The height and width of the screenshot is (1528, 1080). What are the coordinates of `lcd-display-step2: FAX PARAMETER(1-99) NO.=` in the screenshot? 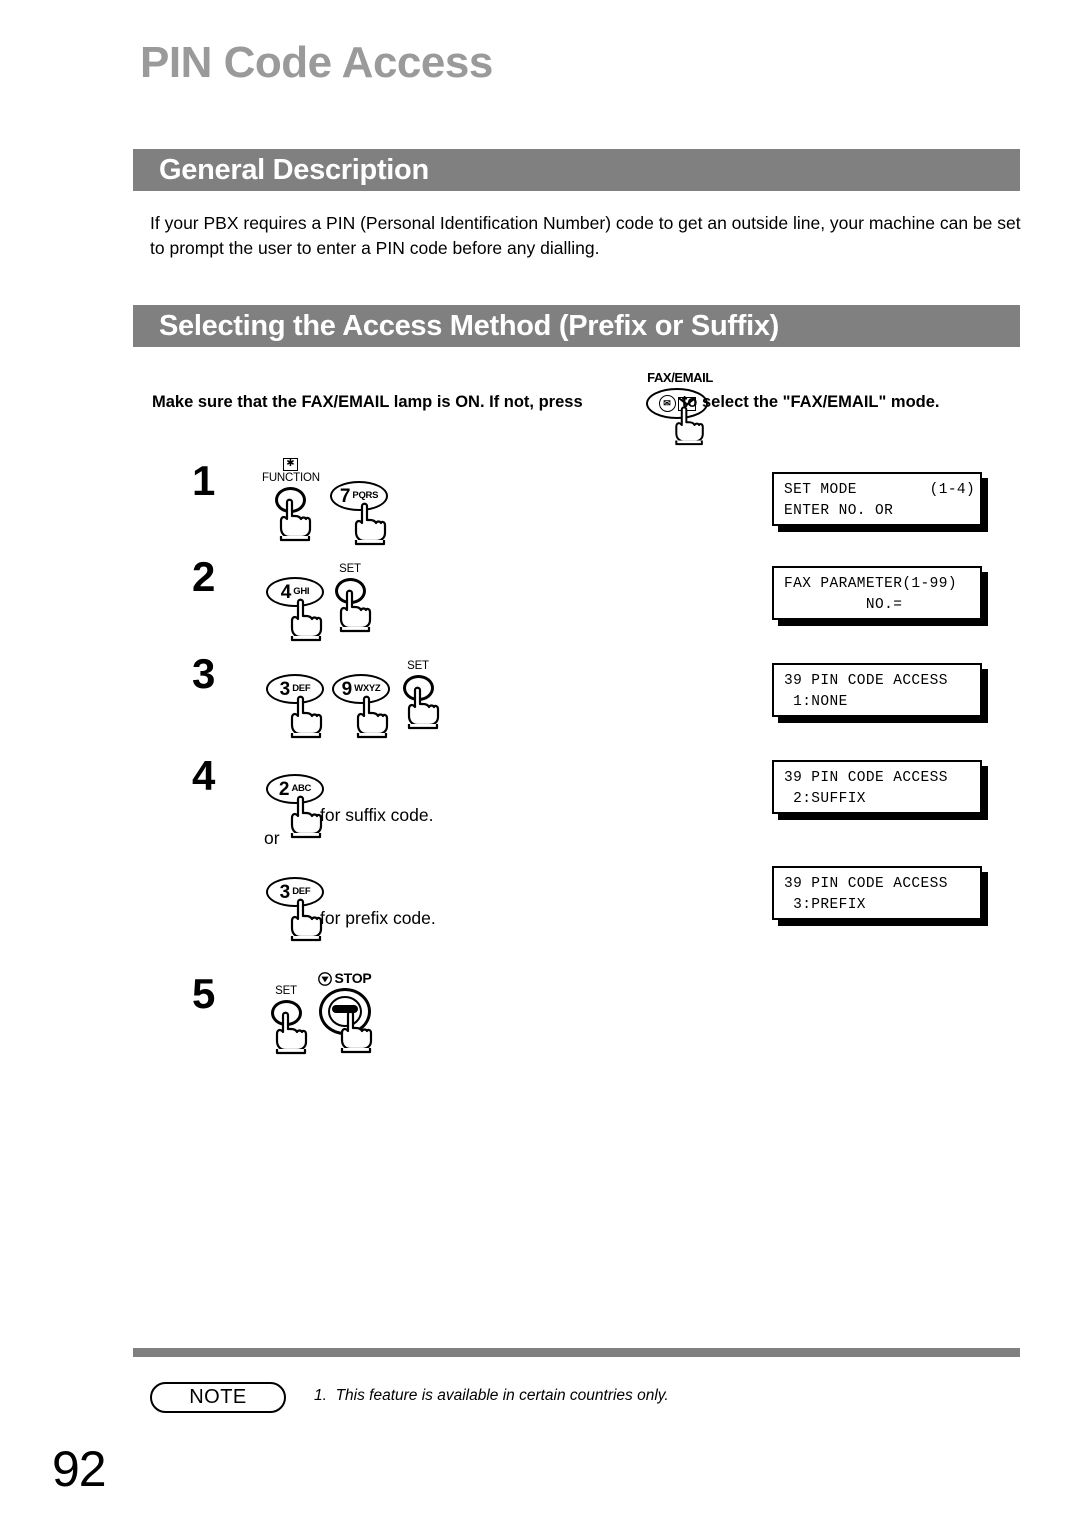 It's located at (877, 593).